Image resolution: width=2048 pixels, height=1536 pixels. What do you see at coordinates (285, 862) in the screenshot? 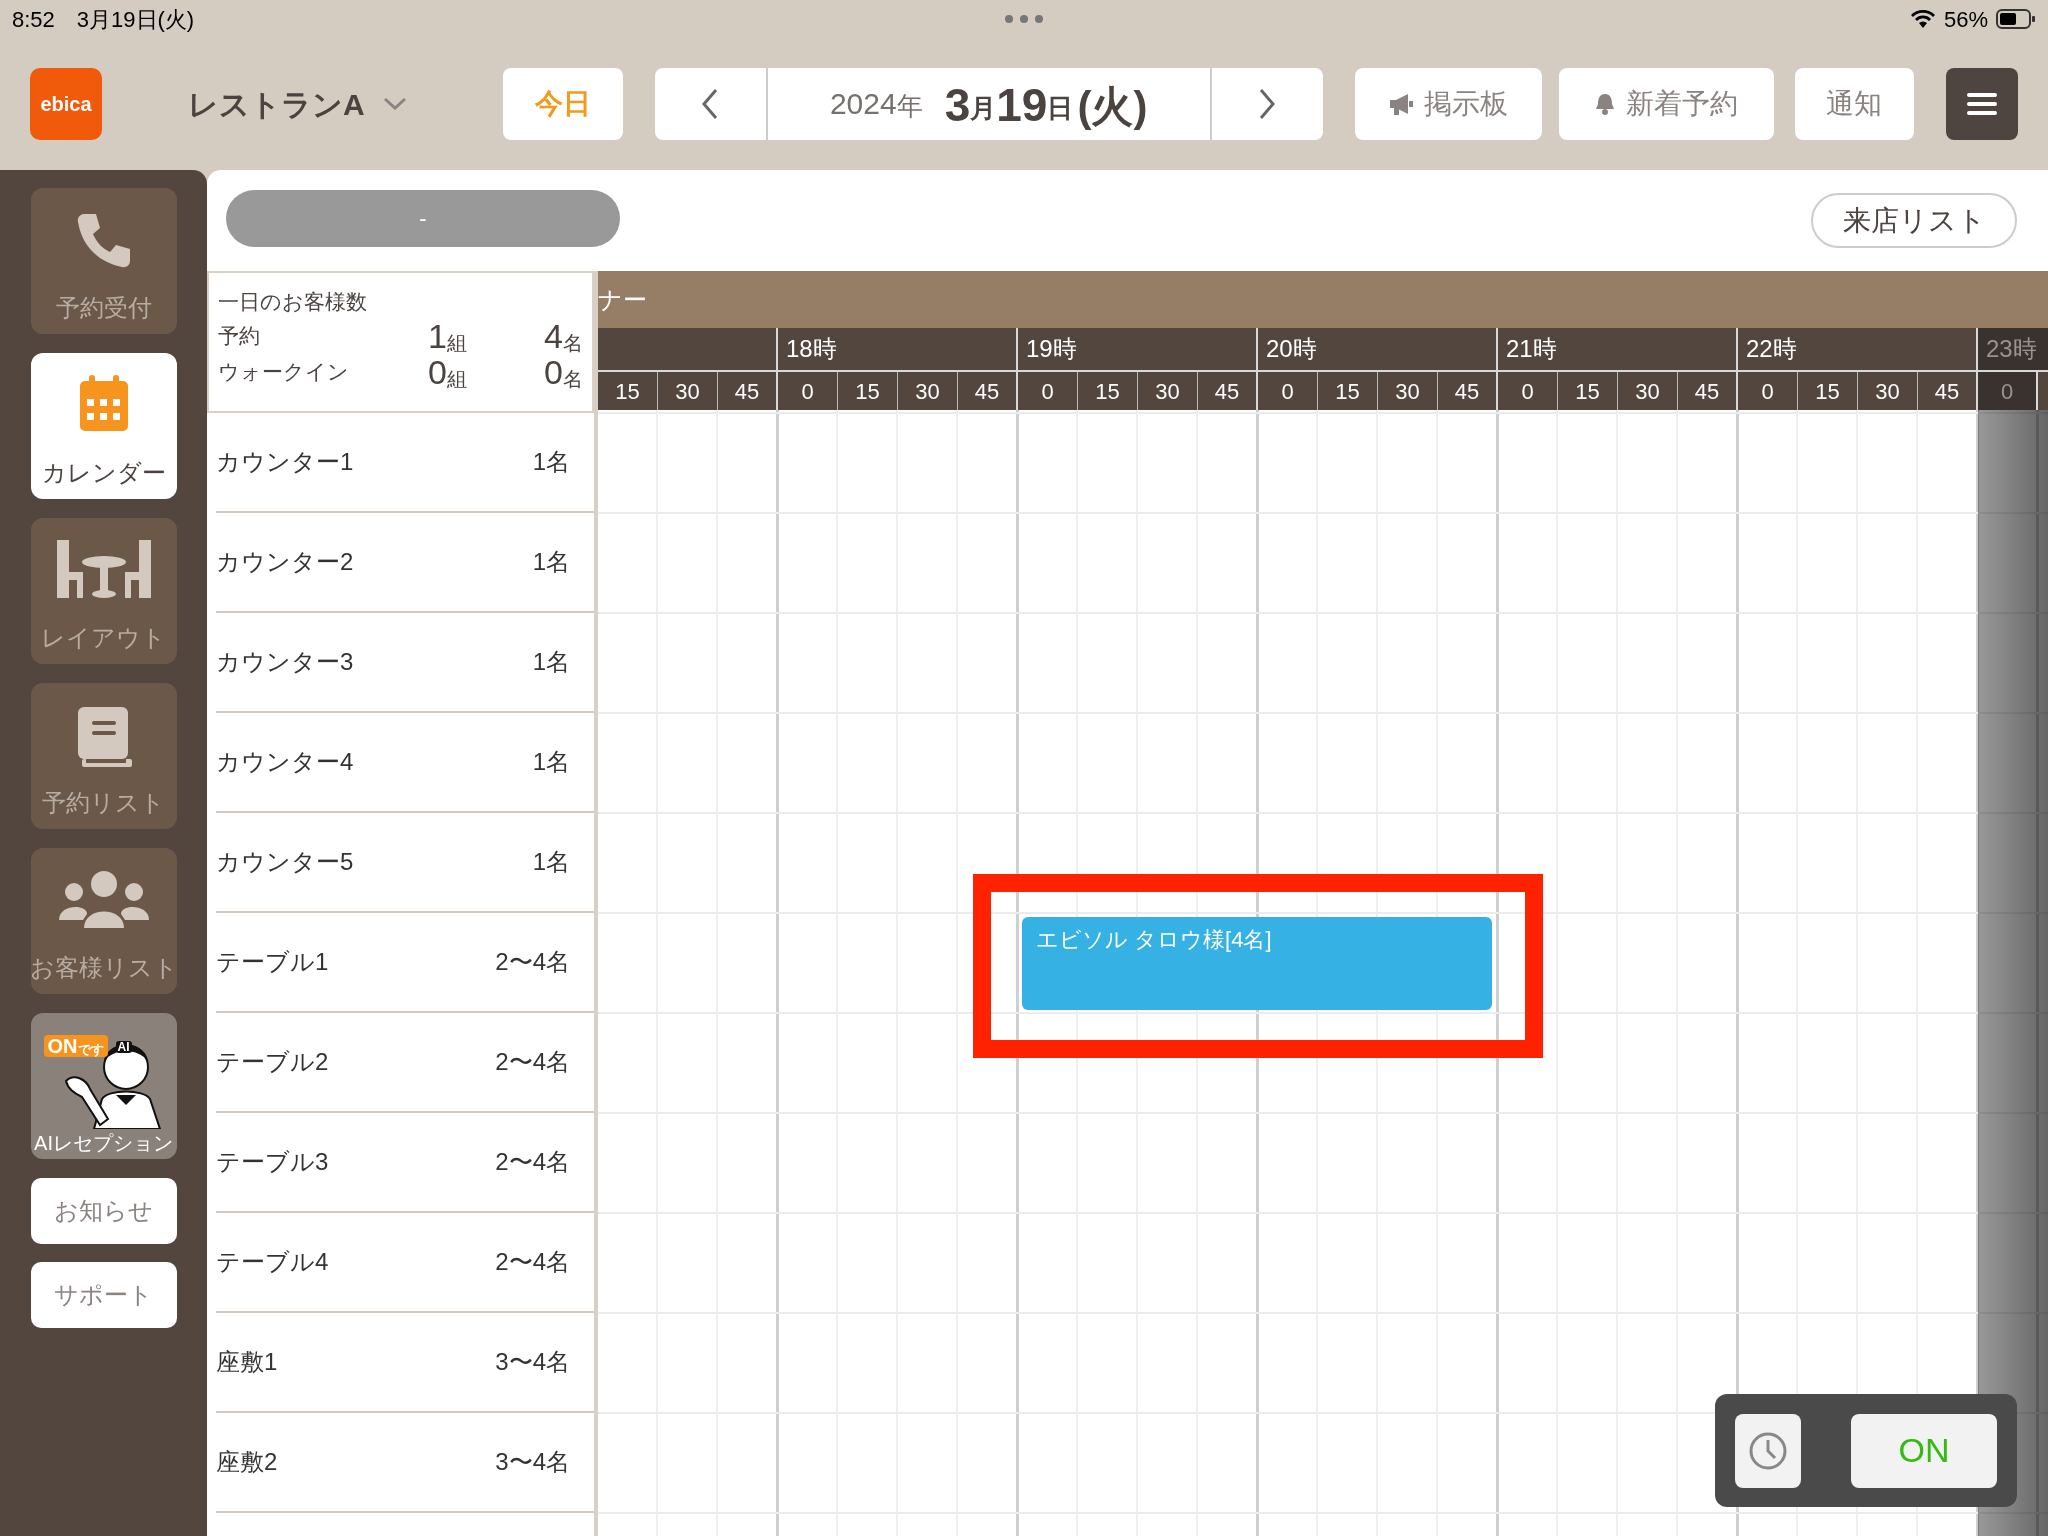
I see `seat-name: カウンター5` at bounding box center [285, 862].